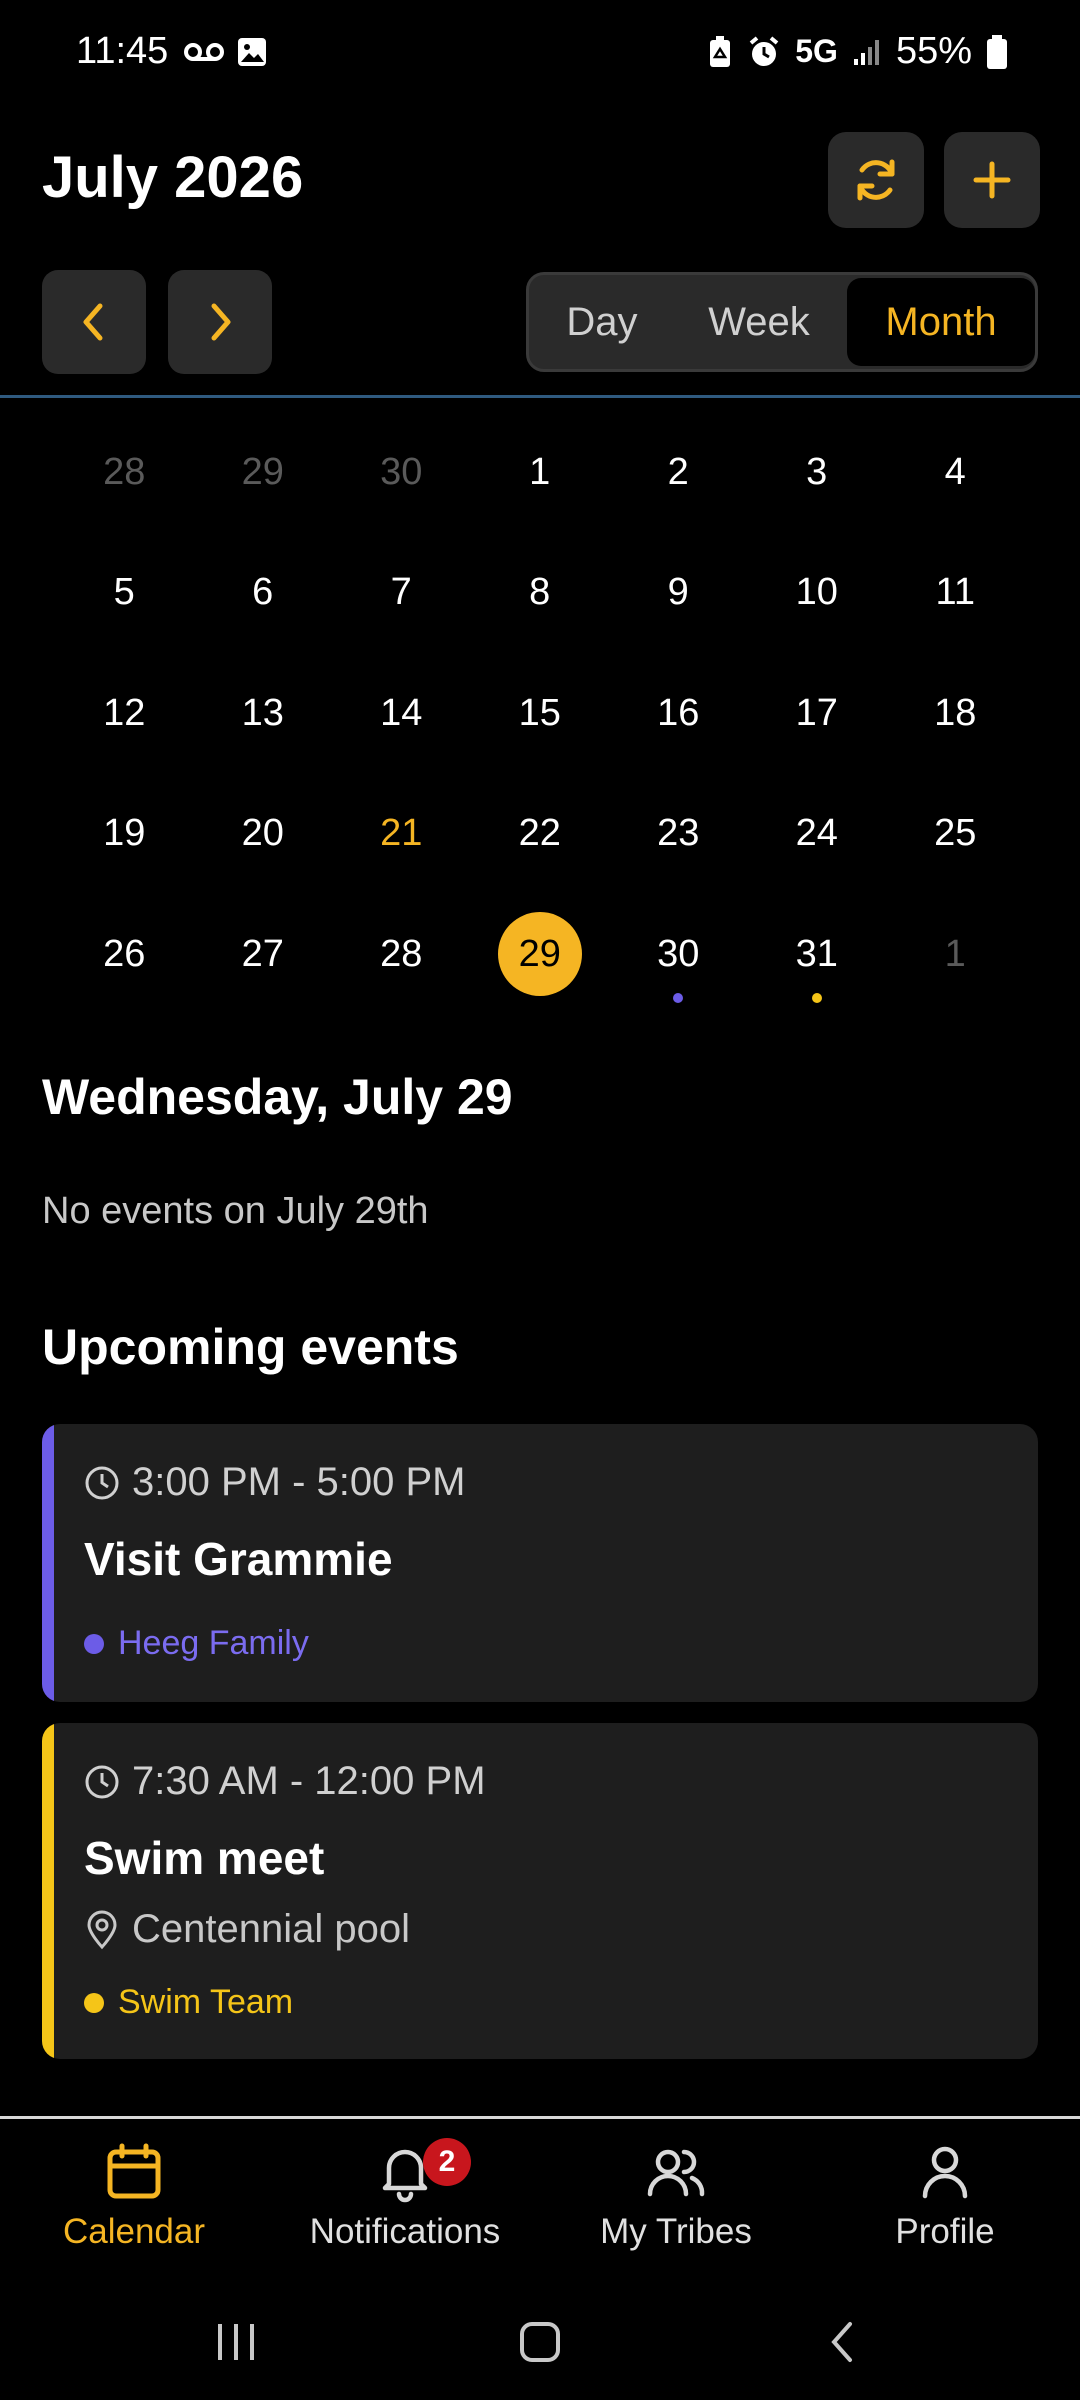  What do you see at coordinates (955, 954) in the screenshot?
I see `calendar-day-next-month: 1` at bounding box center [955, 954].